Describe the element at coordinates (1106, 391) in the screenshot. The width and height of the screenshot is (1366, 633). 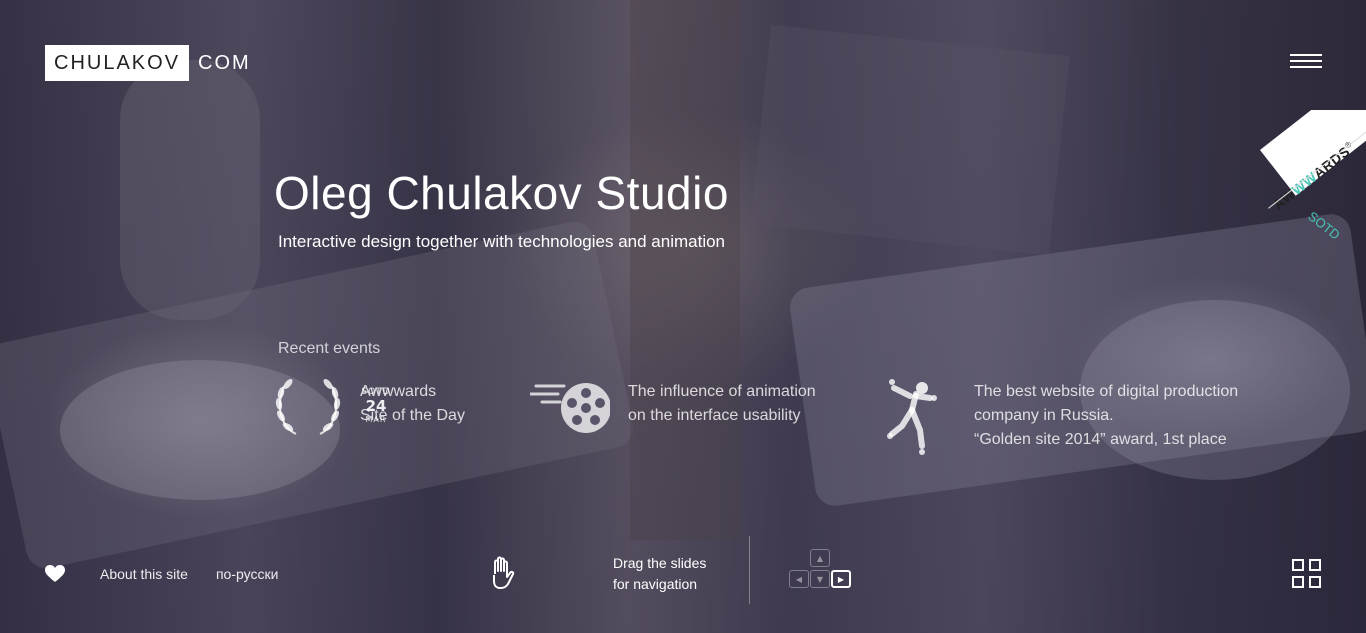
I see `event-3-line-1: The best website of digital production` at that location.